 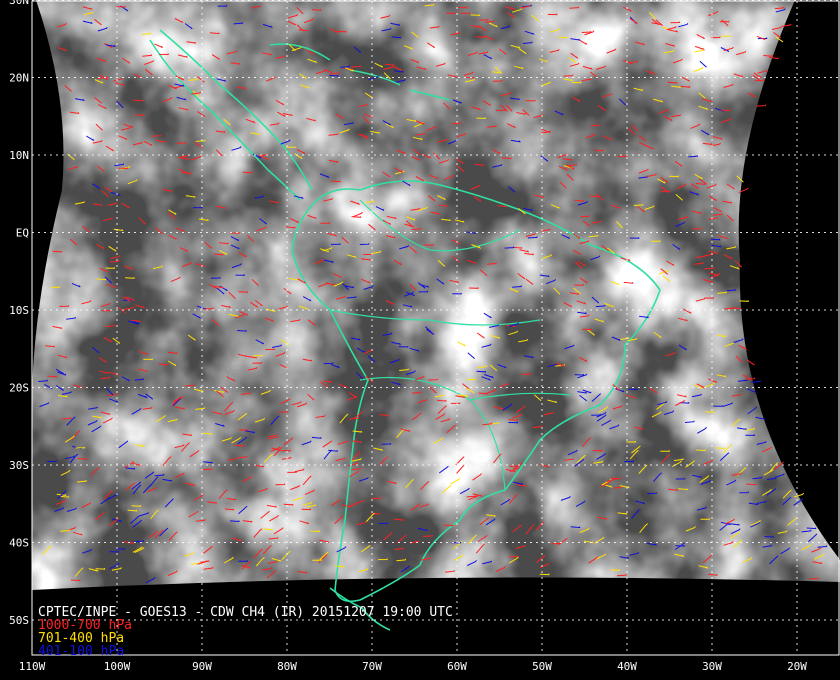 What do you see at coordinates (19, 543) in the screenshot?
I see `latitude-label: 40S` at bounding box center [19, 543].